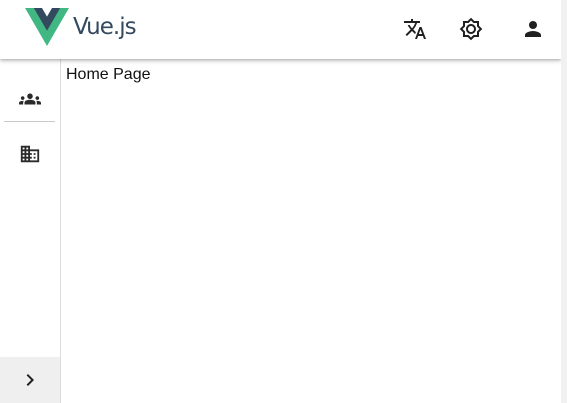 The image size is (567, 403). I want to click on domain-icon, so click(30, 154).